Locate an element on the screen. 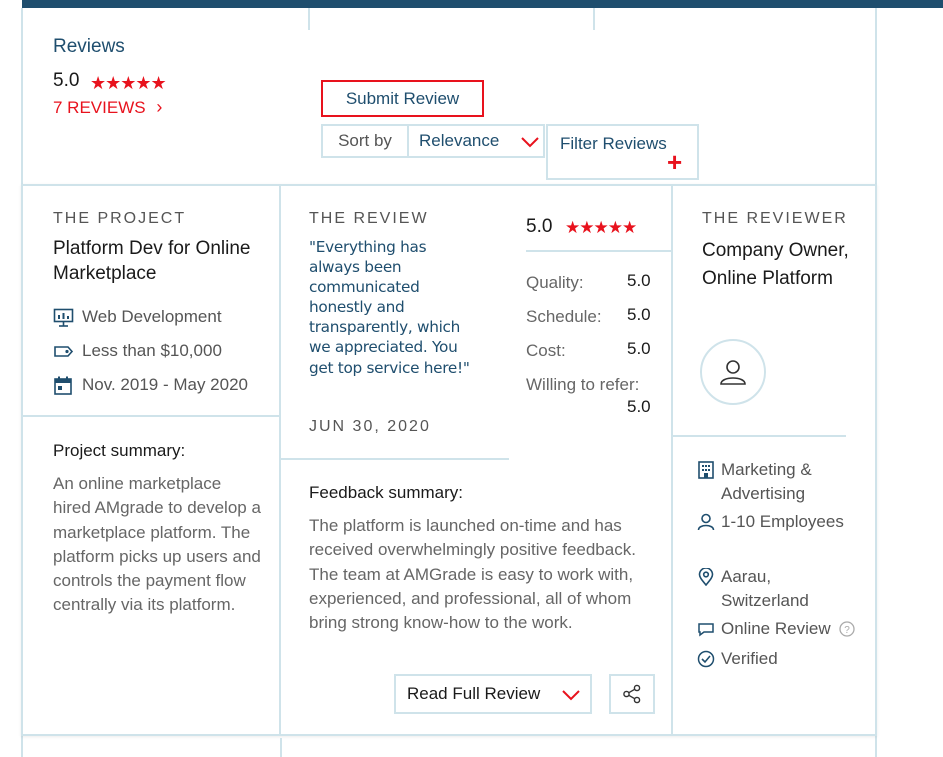  industry-row: Marketing & Advertising is located at coordinates (772, 482).